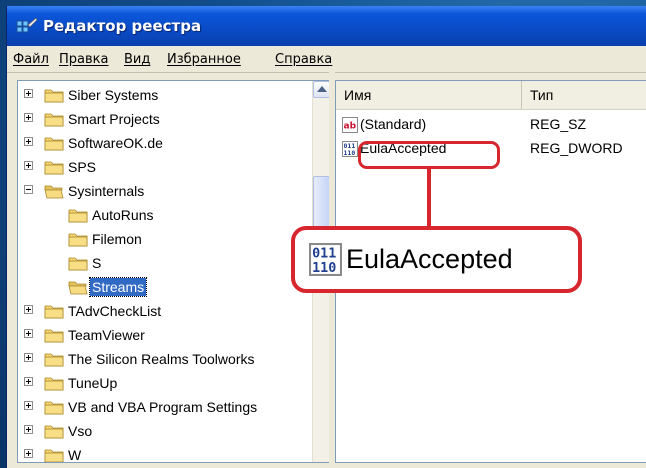 This screenshot has width=646, height=468. I want to click on tree-item-label: AutoRuns, so click(123, 215).